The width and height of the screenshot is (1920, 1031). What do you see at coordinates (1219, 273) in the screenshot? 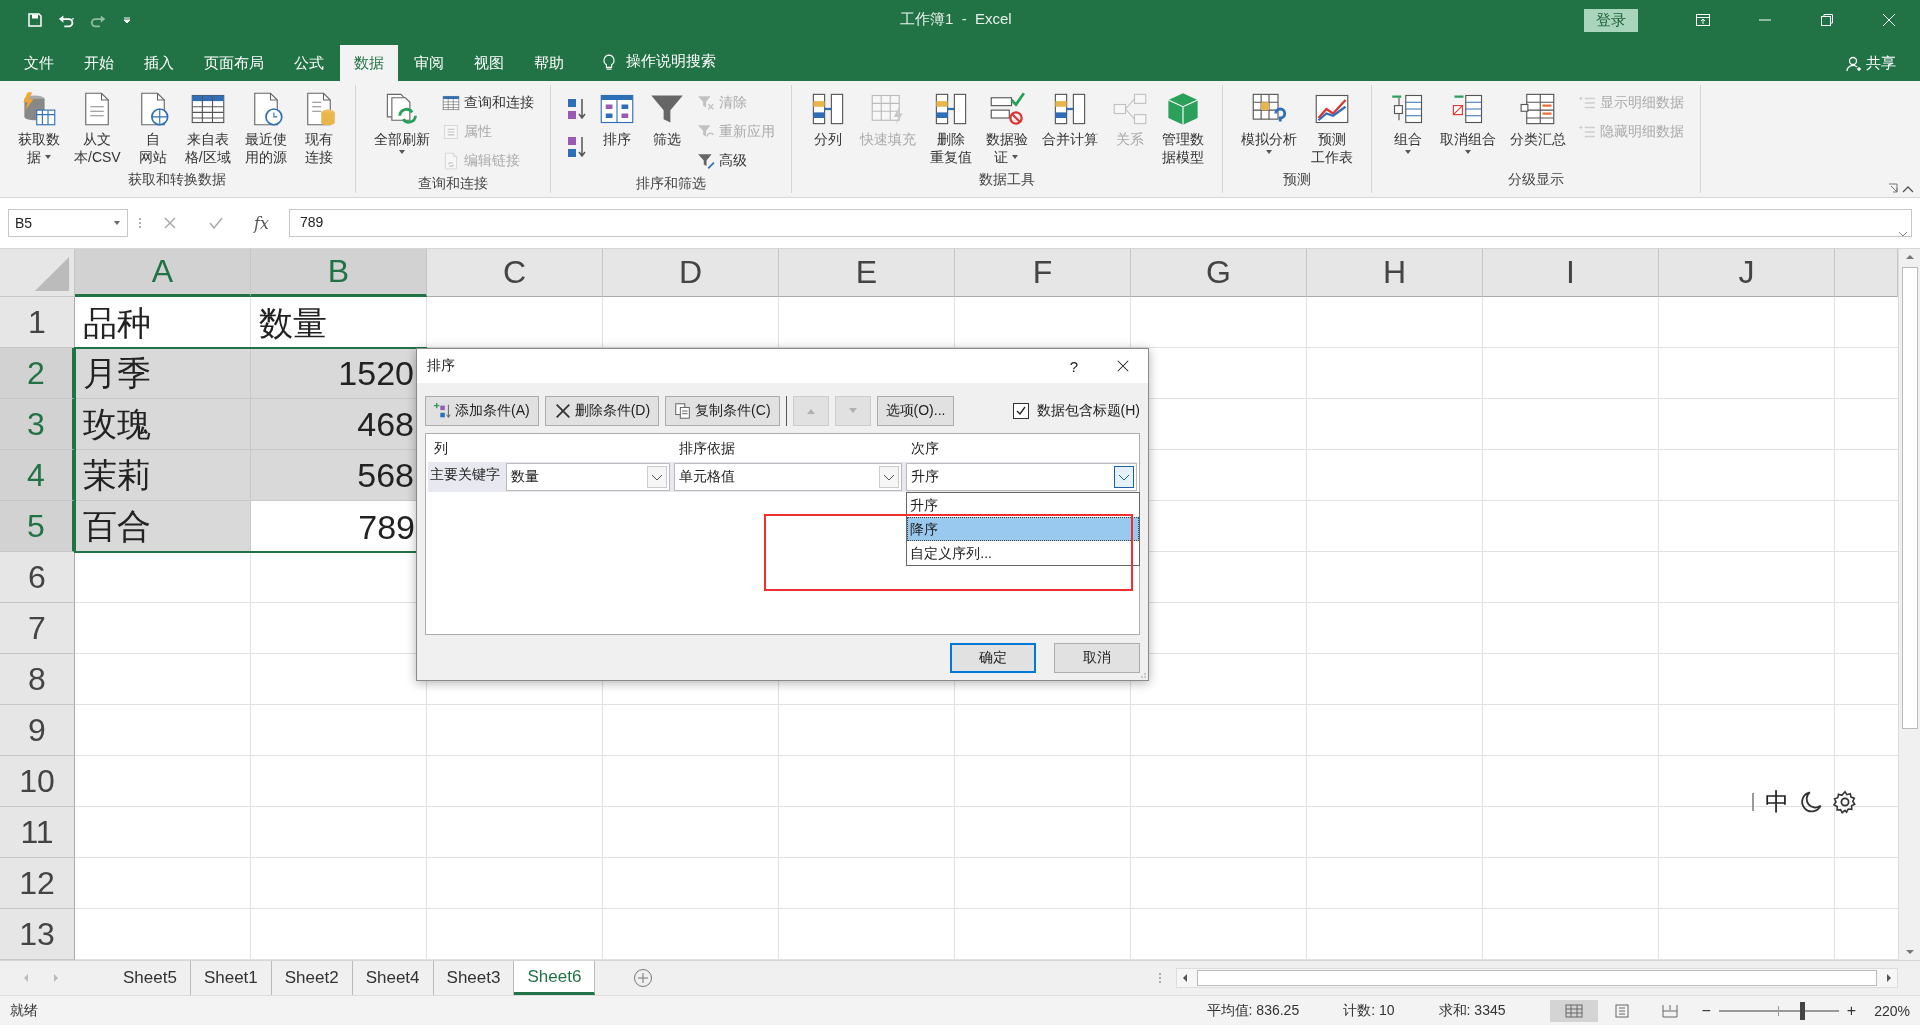
I see `column-header: G` at bounding box center [1219, 273].